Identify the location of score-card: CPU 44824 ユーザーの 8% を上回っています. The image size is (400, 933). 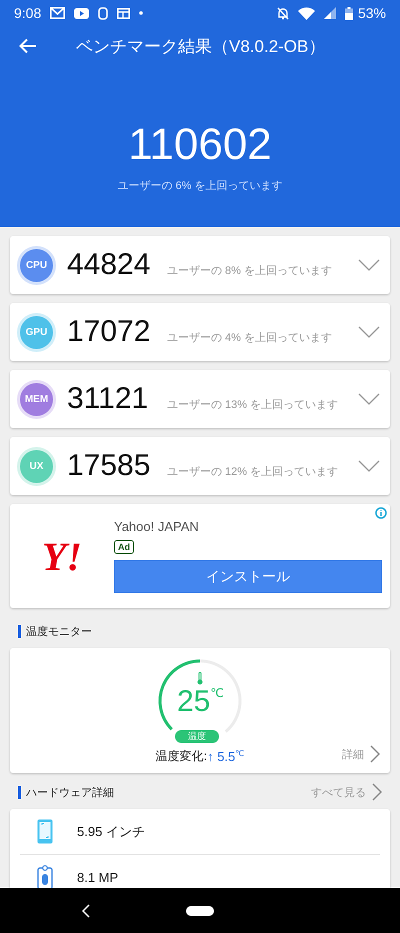
(200, 265).